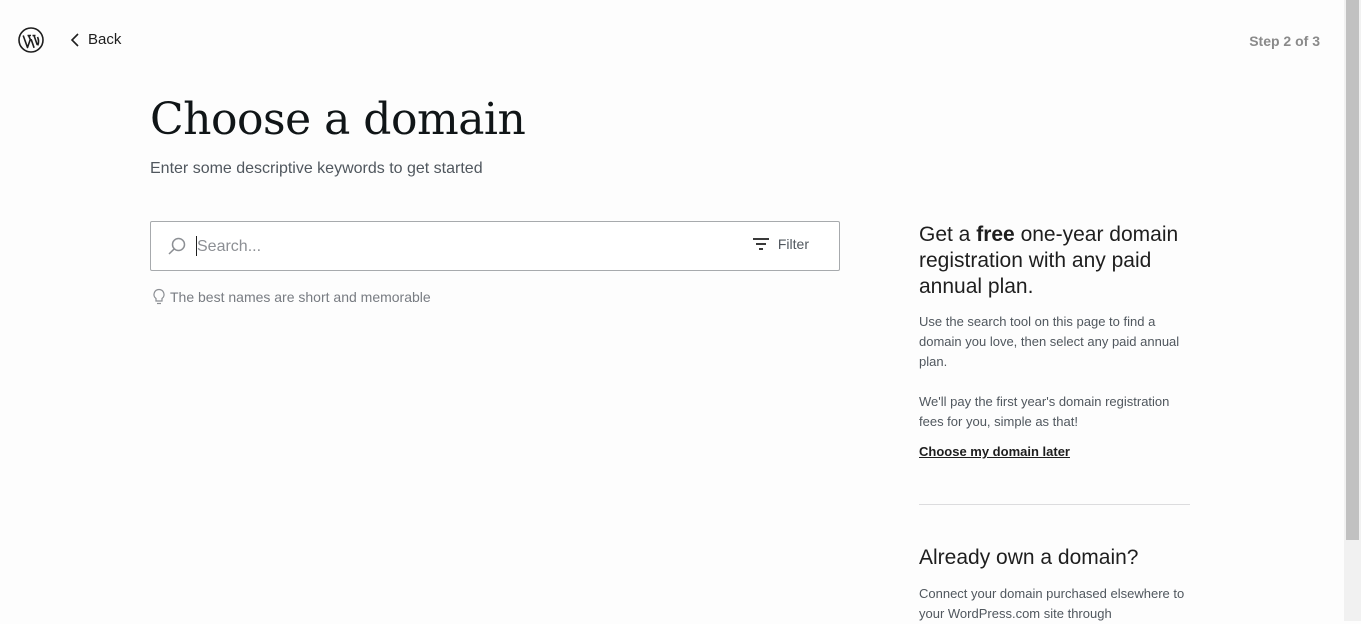 Image resolution: width=1361 pixels, height=624 pixels. I want to click on divider, so click(1054, 504).